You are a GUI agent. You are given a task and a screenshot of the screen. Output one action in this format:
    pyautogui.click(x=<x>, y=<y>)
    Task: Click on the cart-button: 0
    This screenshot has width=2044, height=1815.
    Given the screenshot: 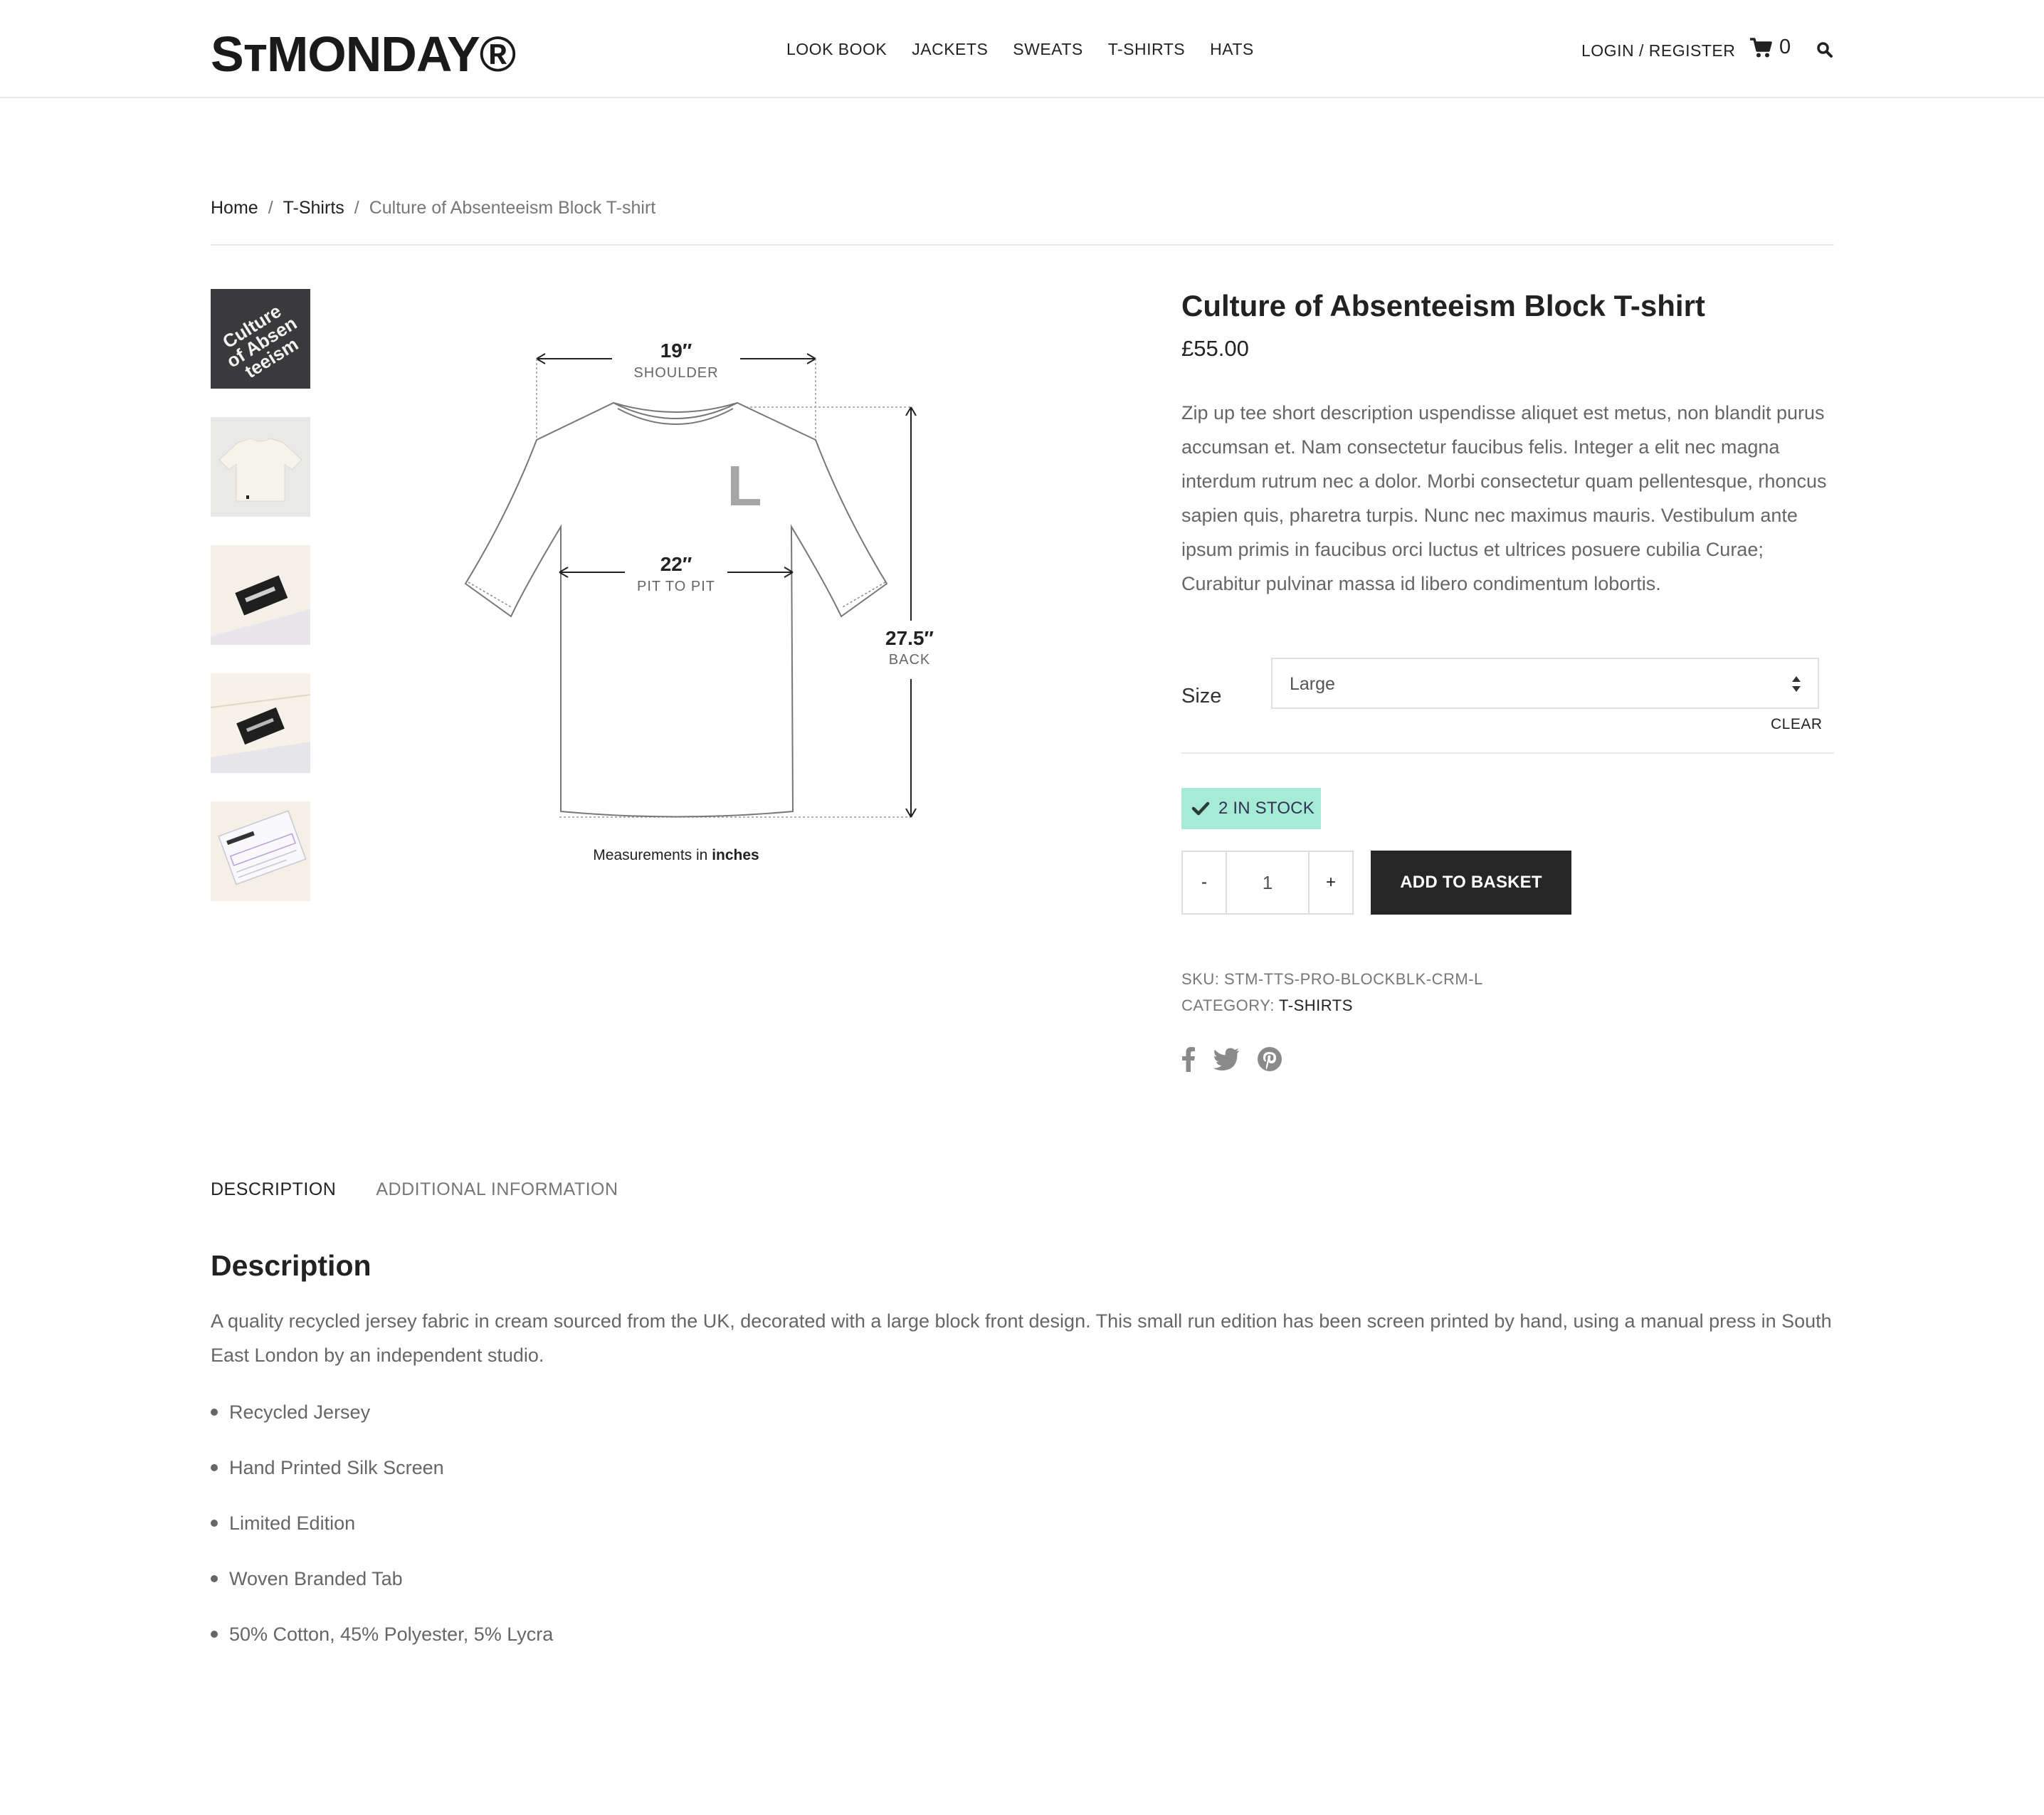 What is the action you would take?
    pyautogui.click(x=1770, y=47)
    